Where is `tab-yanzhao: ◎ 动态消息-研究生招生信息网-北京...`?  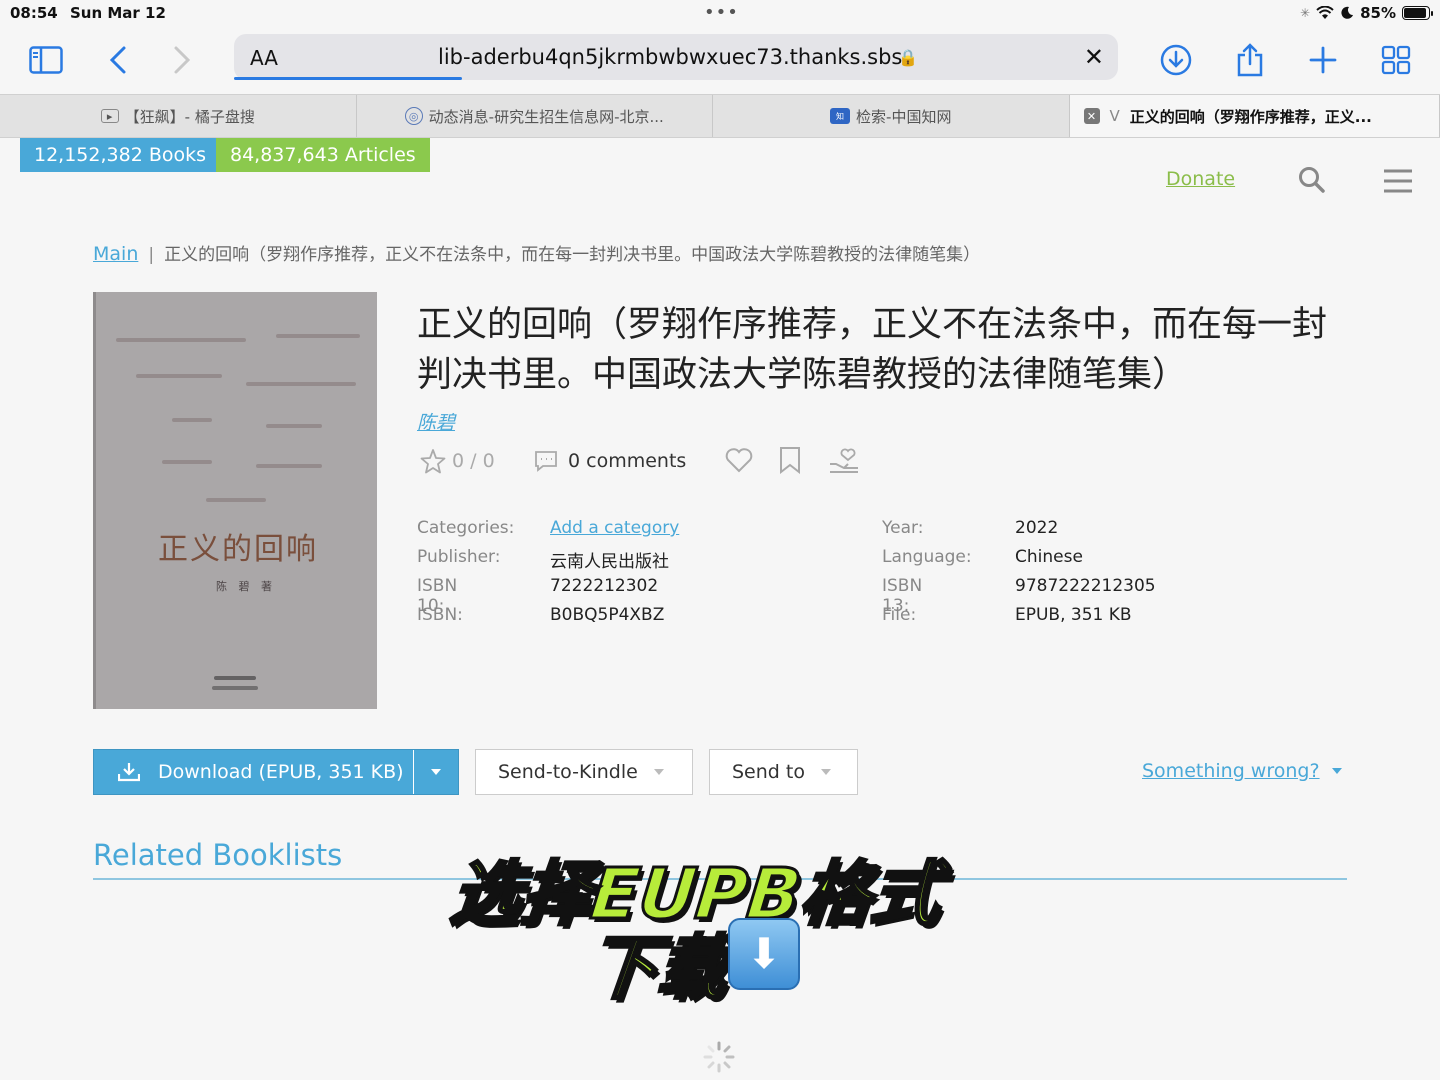
tab-yanzhao: ◎ 动态消息-研究生招生信息网-北京... is located at coordinates (535, 116).